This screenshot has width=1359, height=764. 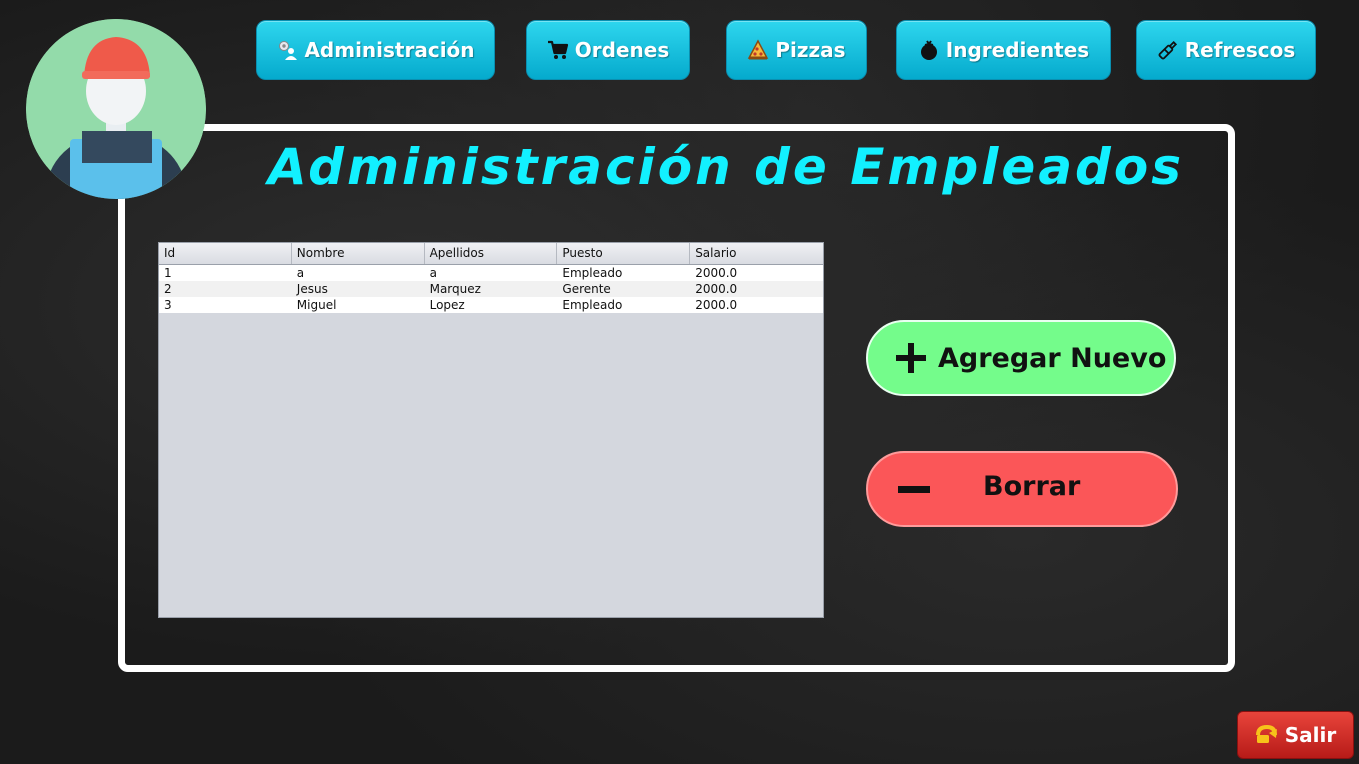 I want to click on plus-icon, so click(x=911, y=358).